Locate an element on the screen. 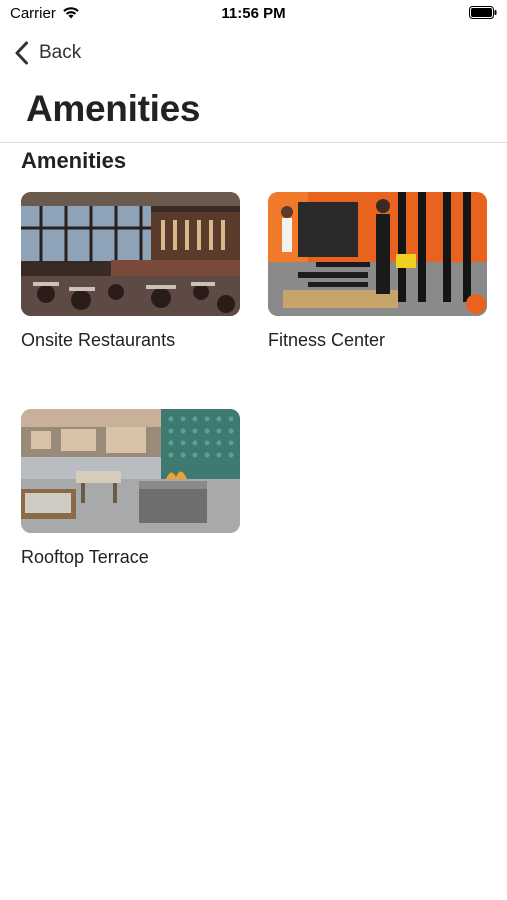 This screenshot has width=507, height=900. back-button: Back is located at coordinates (47, 53).